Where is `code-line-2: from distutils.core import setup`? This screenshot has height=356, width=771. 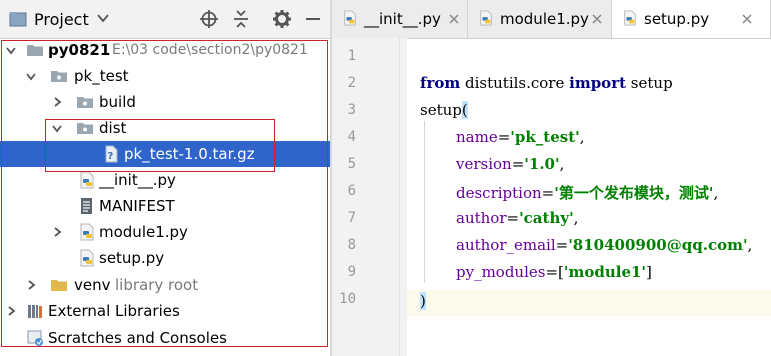 code-line-2: from distutils.core import setup is located at coordinates (546, 83).